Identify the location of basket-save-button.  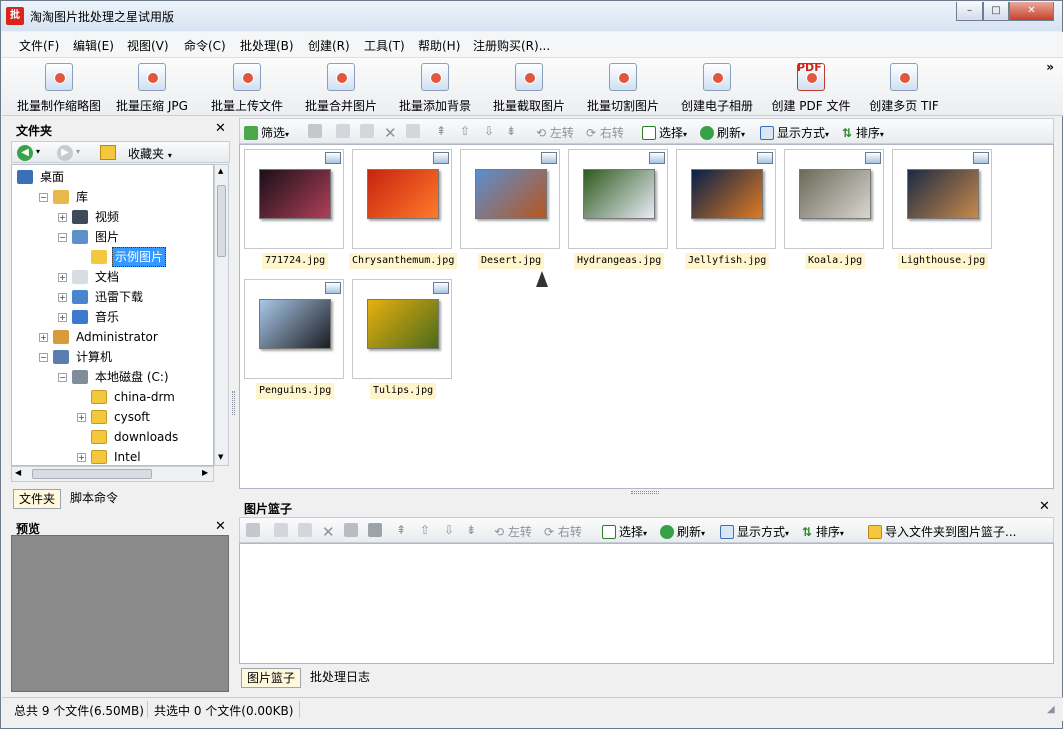
(282, 530).